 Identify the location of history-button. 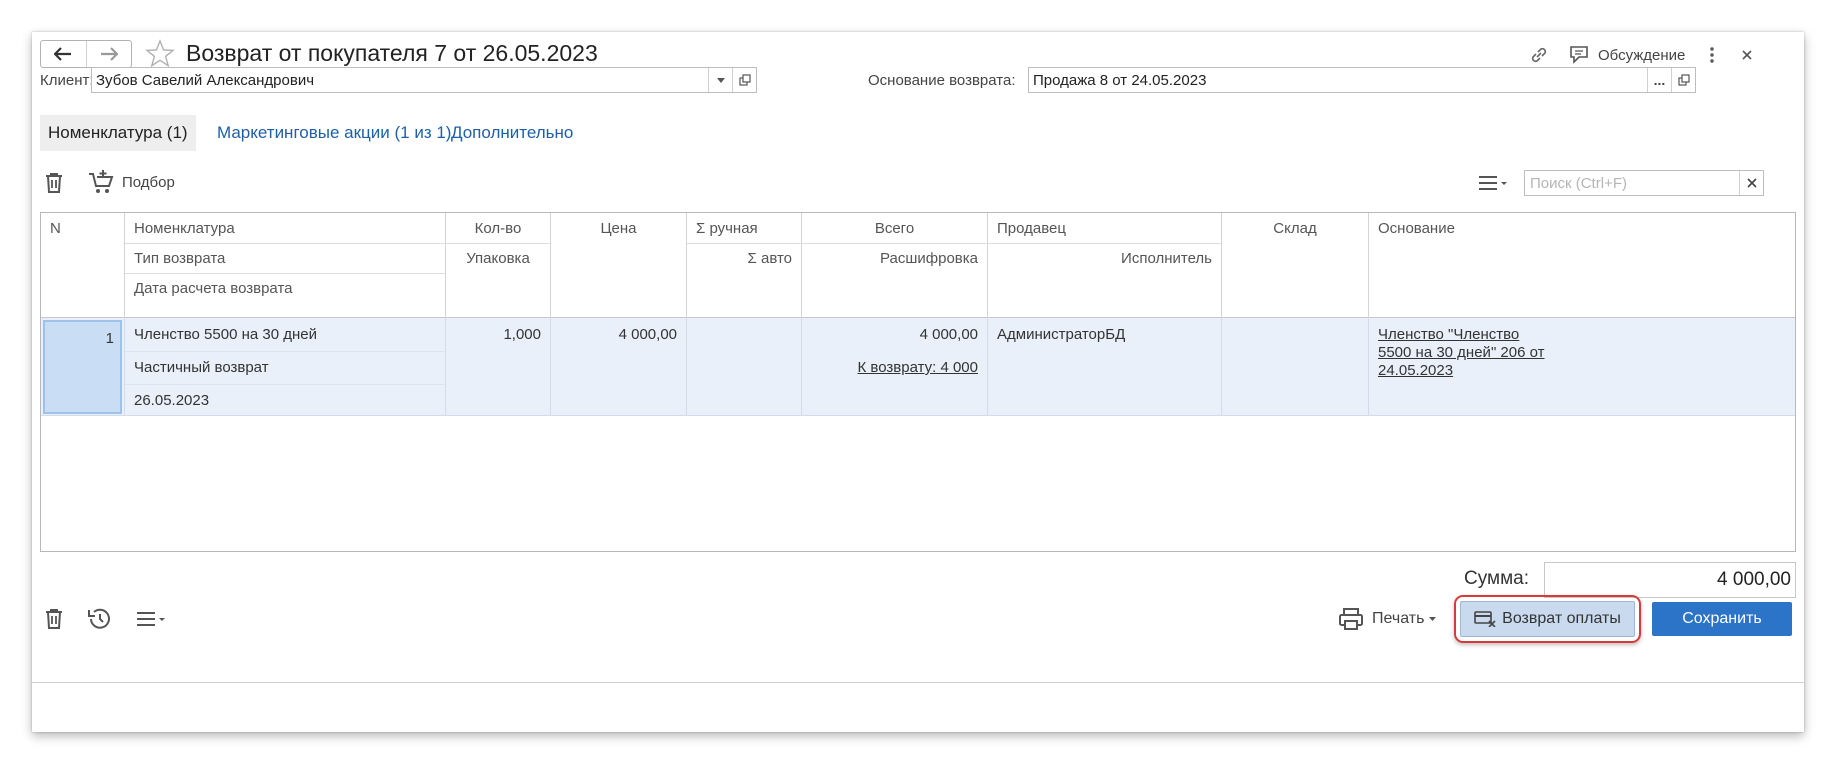
(99, 619).